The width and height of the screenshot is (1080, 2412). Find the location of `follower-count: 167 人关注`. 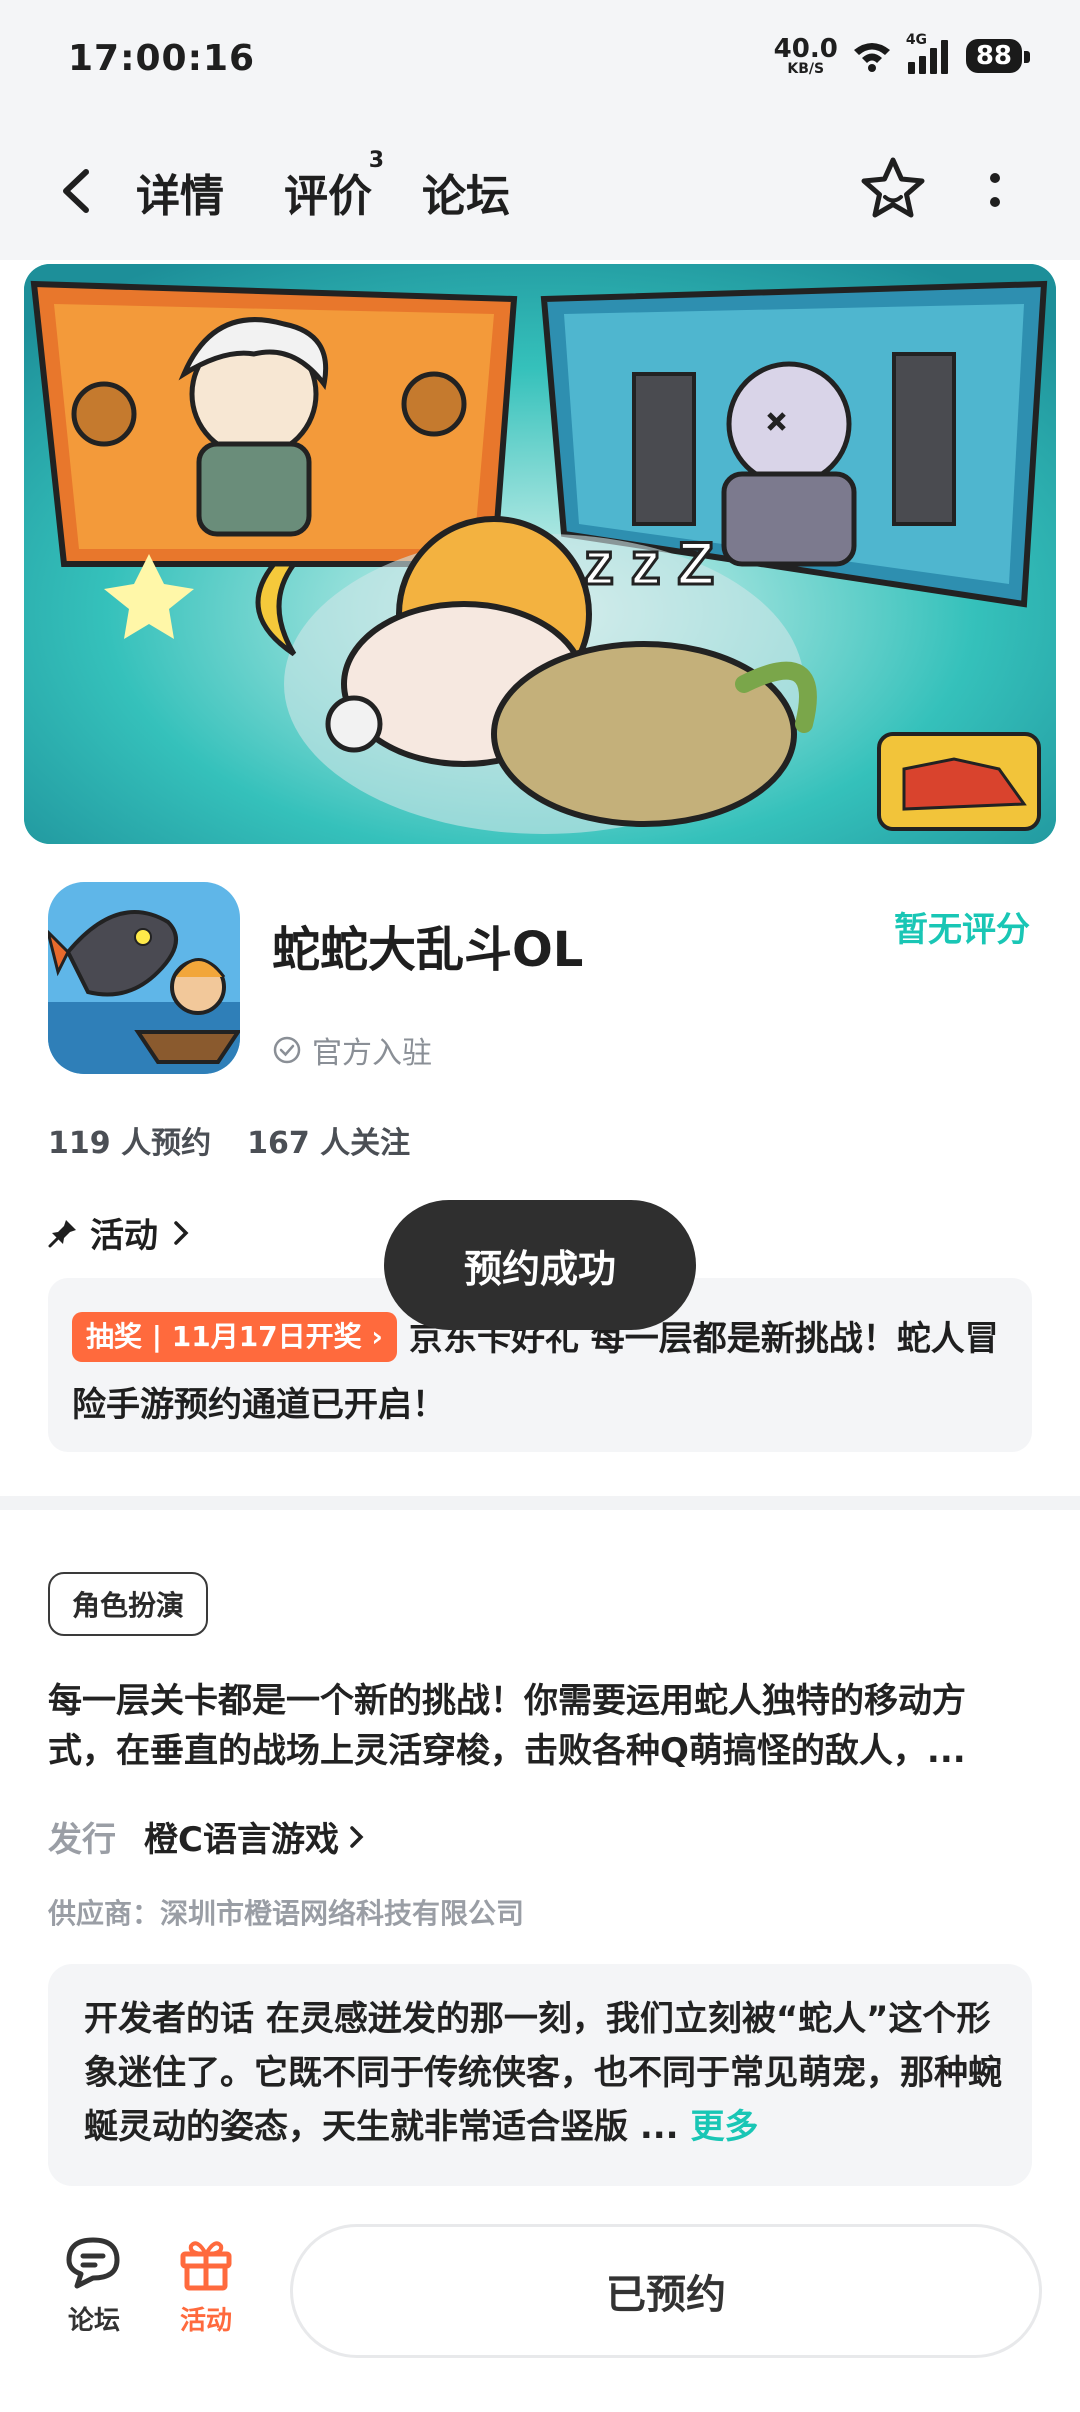

follower-count: 167 人关注 is located at coordinates (329, 1143).